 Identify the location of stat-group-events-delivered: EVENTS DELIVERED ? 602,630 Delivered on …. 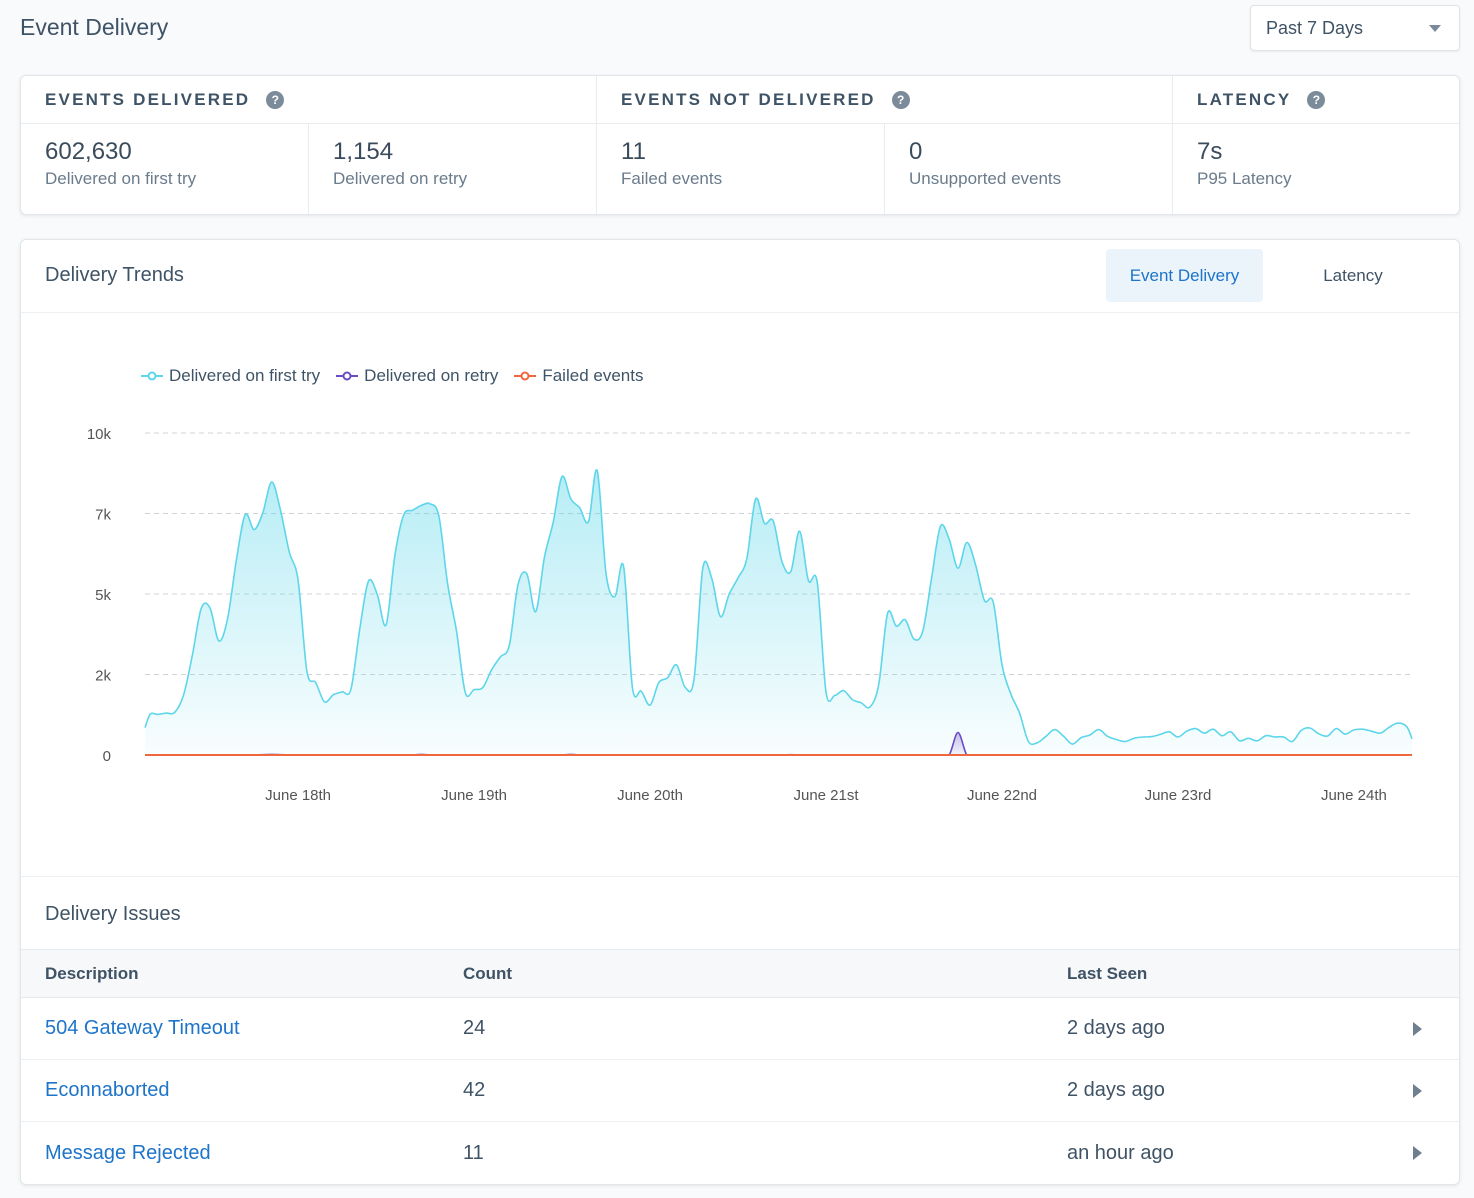
(309, 145).